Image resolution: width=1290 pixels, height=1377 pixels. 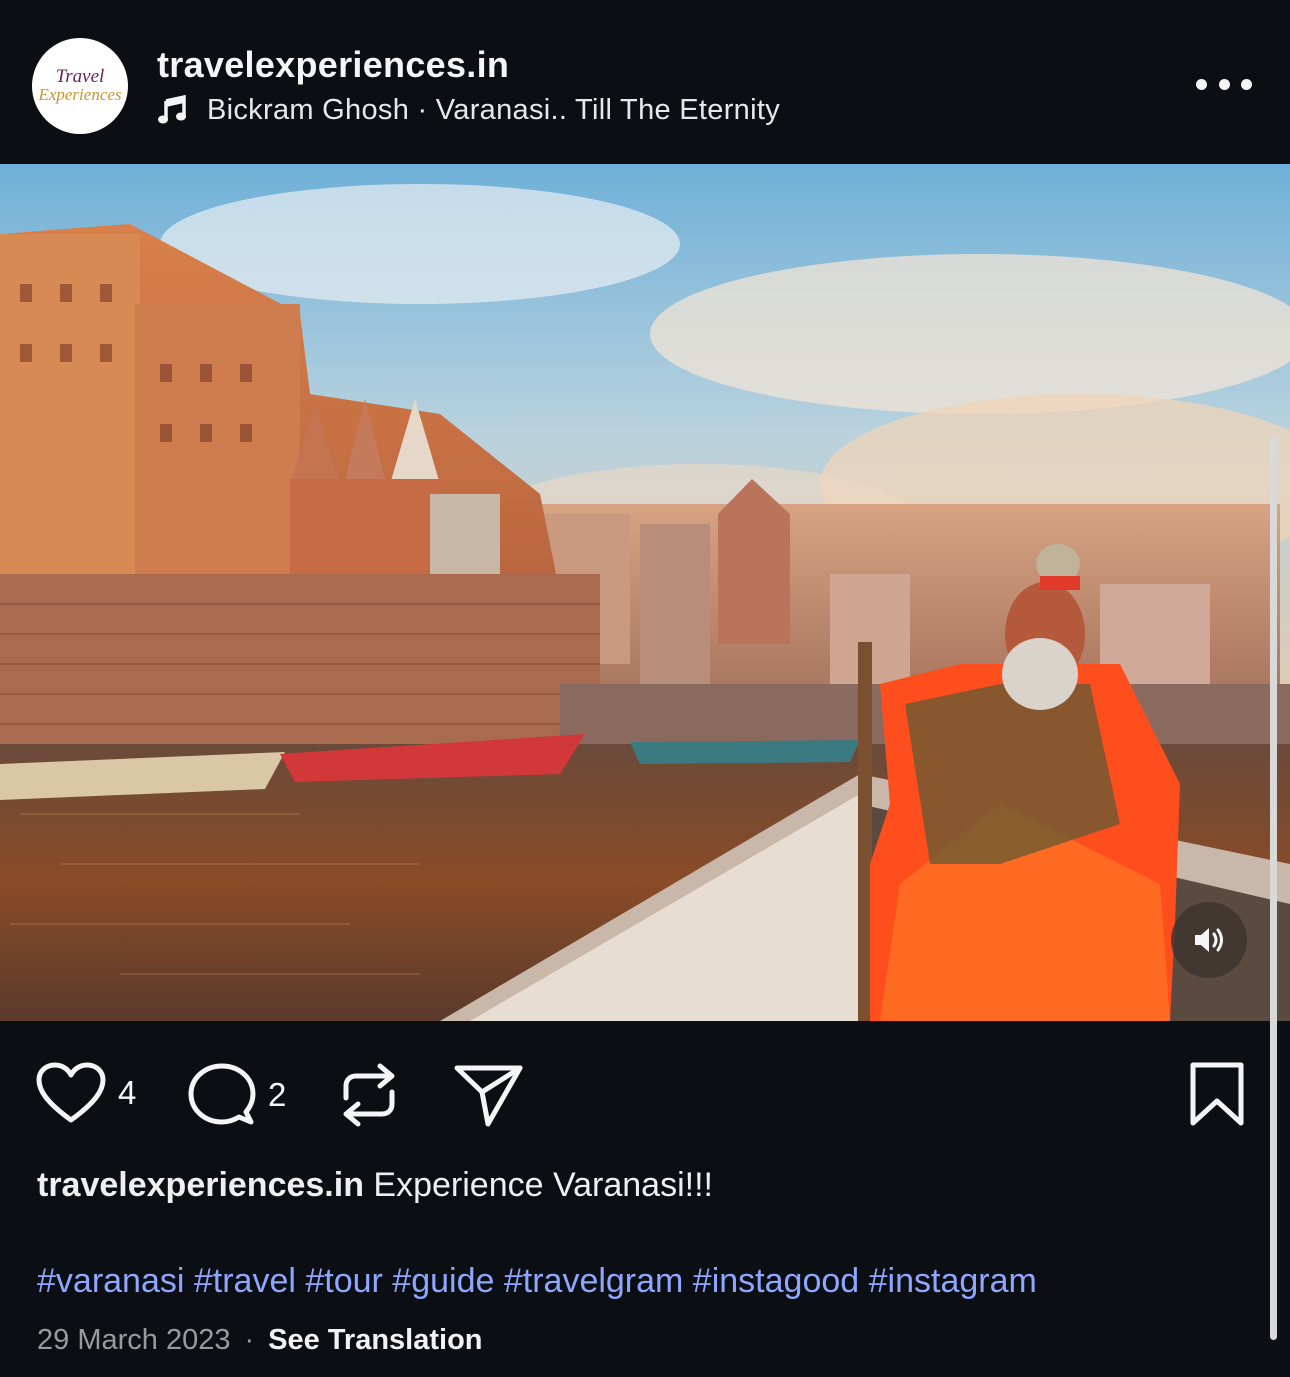 What do you see at coordinates (277, 1094) in the screenshot?
I see `comment-count: 2` at bounding box center [277, 1094].